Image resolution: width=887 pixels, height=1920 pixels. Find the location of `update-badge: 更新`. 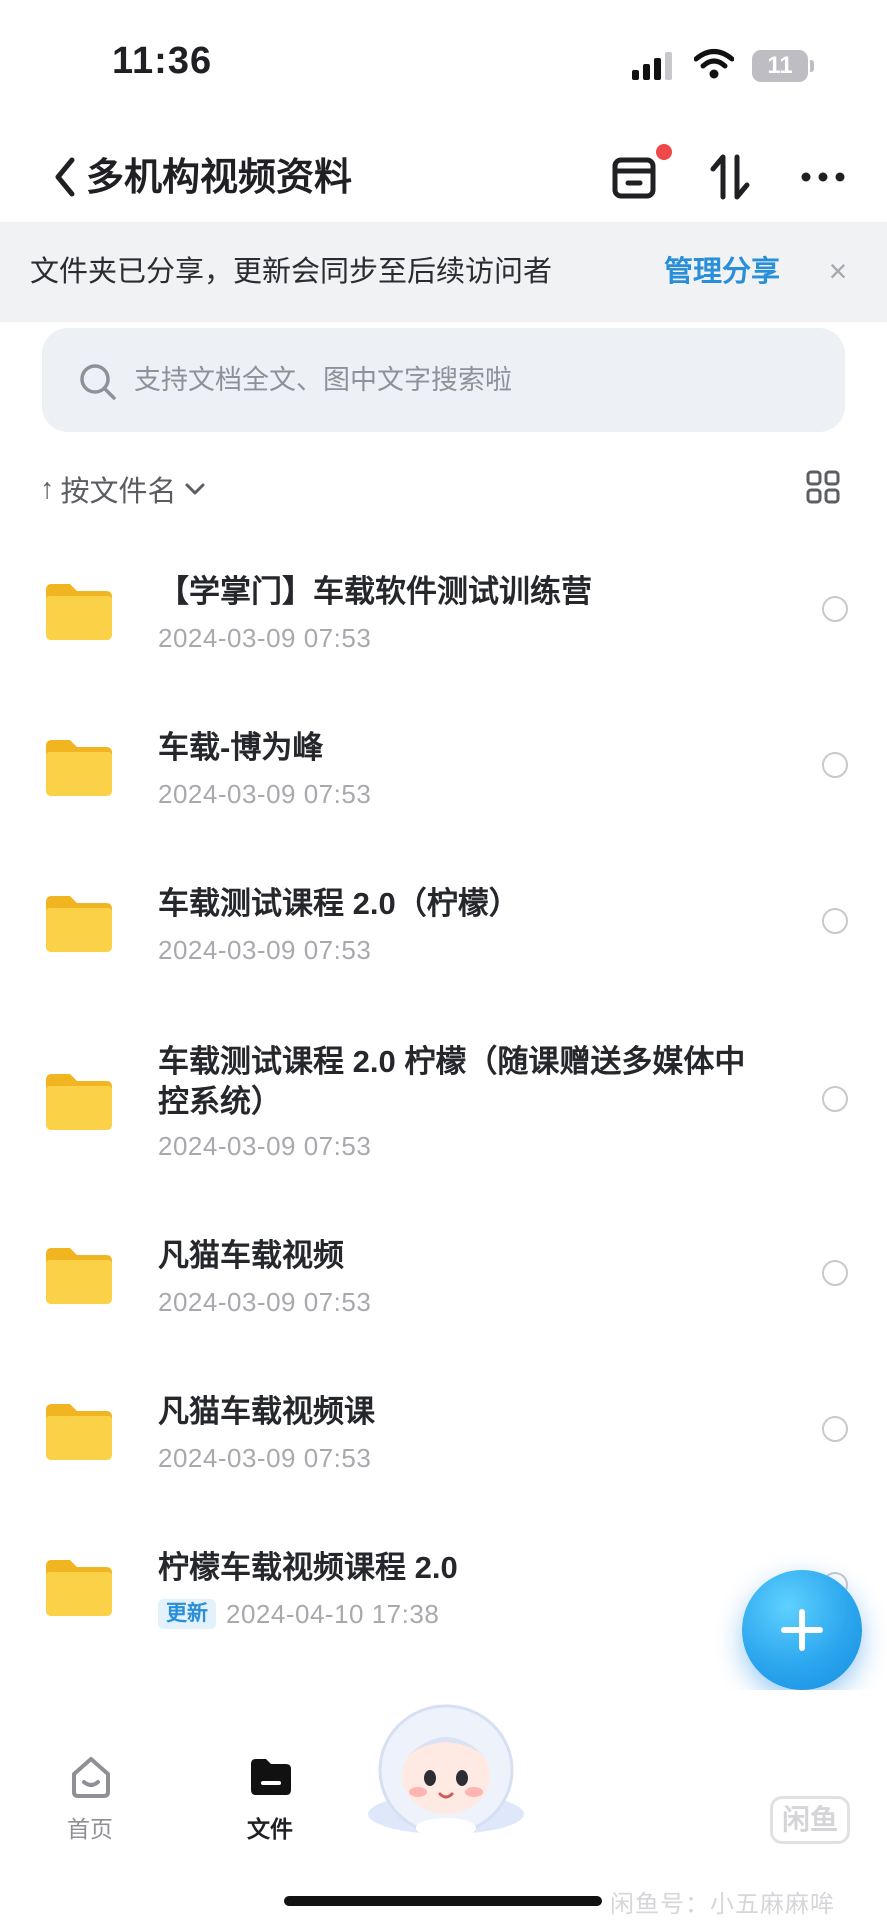

update-badge: 更新 is located at coordinates (187, 1614).